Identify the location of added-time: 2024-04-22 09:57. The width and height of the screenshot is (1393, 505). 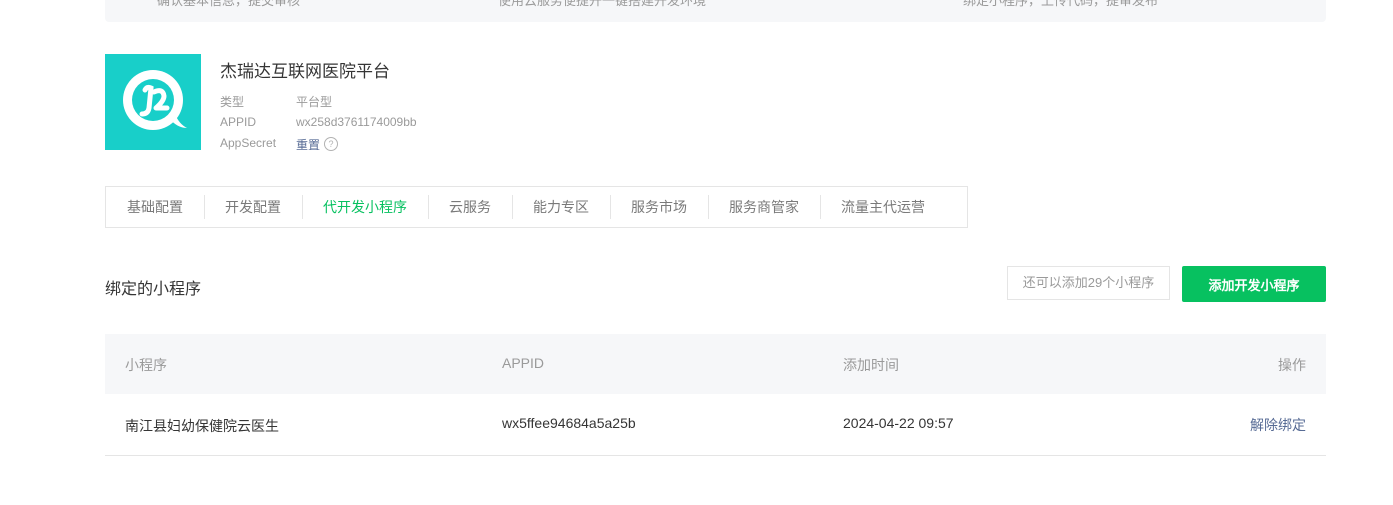
(898, 423).